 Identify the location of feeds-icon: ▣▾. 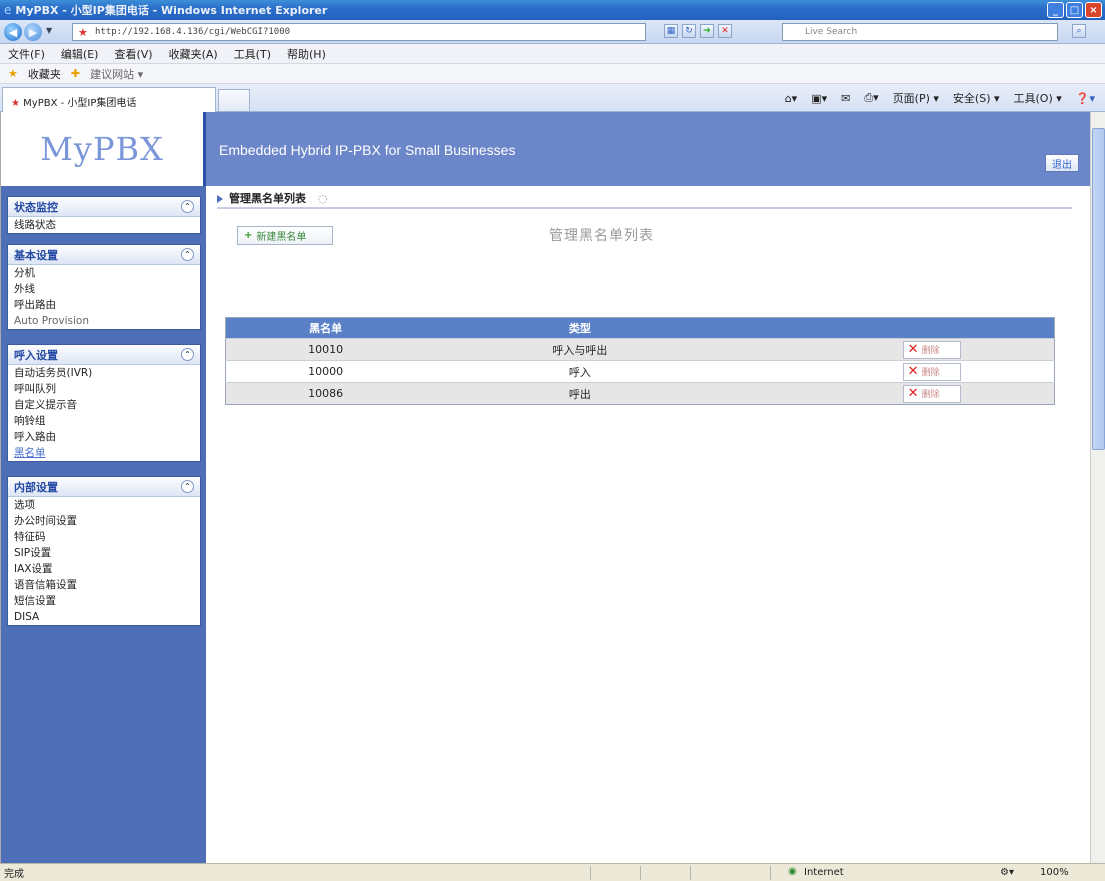
(819, 98).